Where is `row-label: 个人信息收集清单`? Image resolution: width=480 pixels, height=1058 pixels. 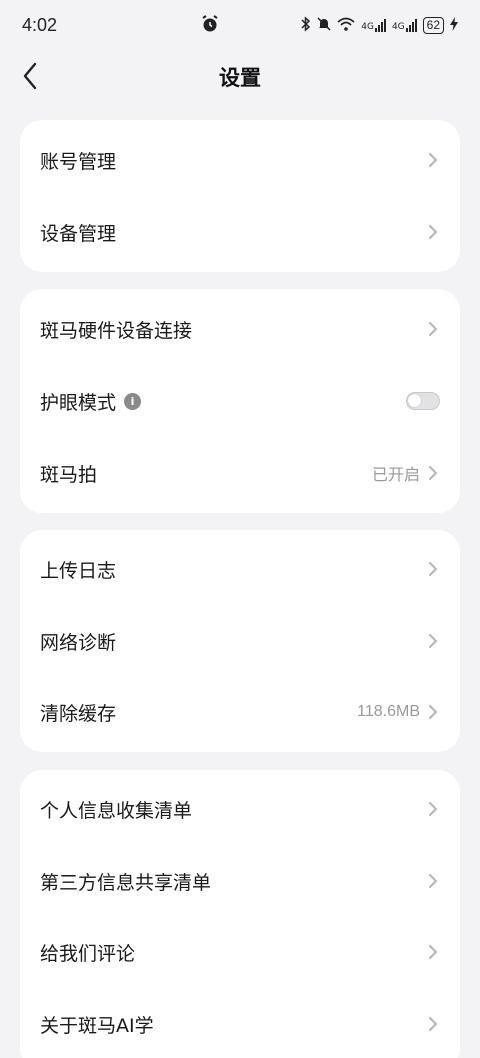 row-label: 个人信息收集清单 is located at coordinates (116, 810).